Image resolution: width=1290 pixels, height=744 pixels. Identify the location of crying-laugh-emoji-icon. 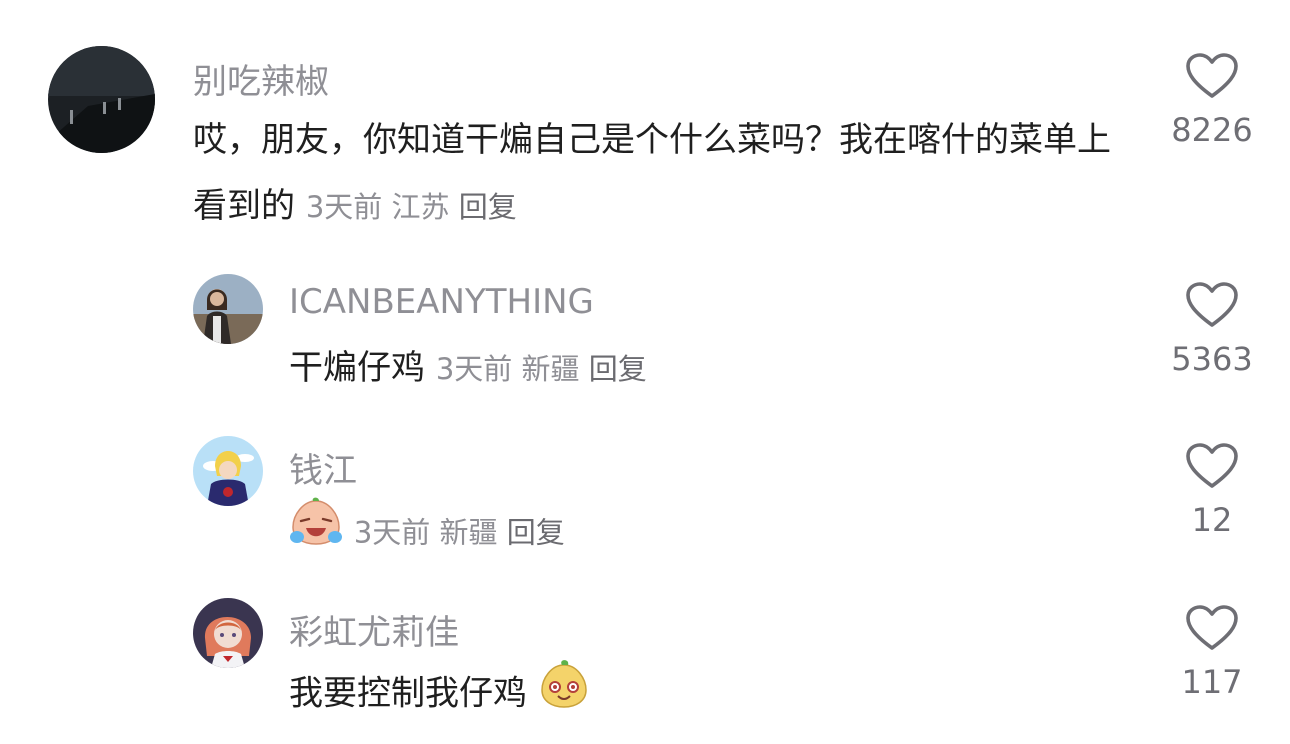
(316, 533).